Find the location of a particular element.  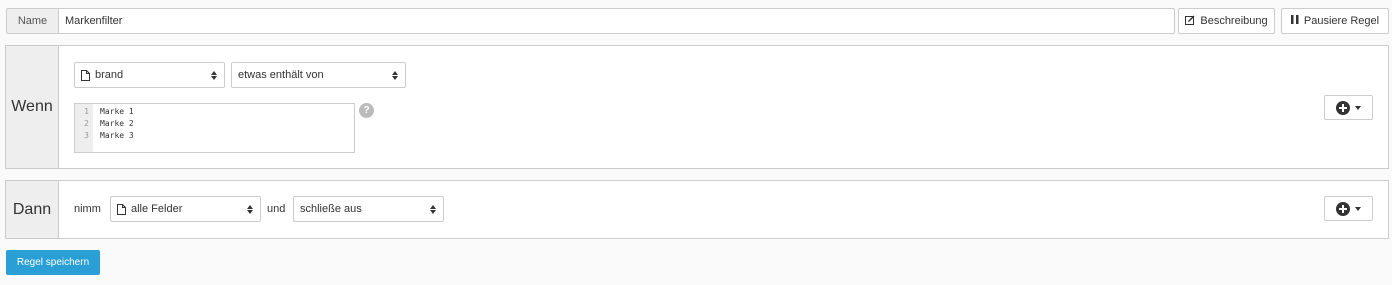

add-condition-button is located at coordinates (1348, 107).